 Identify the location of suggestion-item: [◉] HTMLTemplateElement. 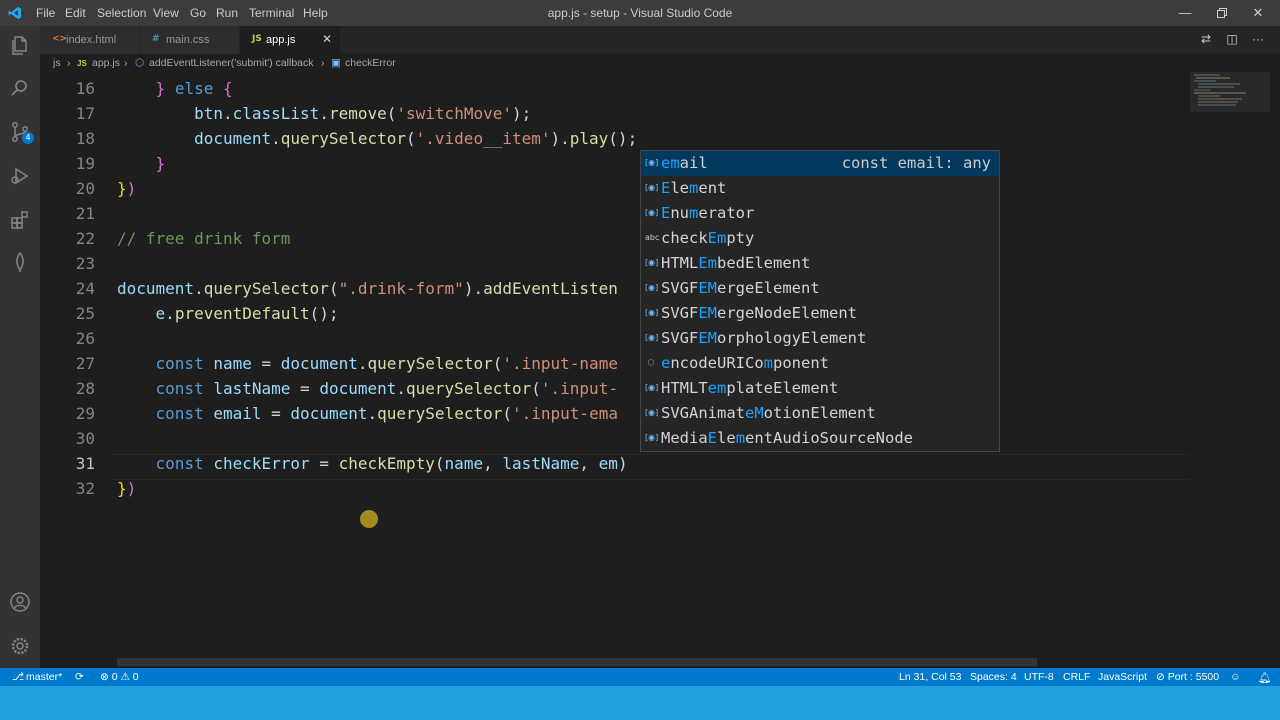
(820, 388).